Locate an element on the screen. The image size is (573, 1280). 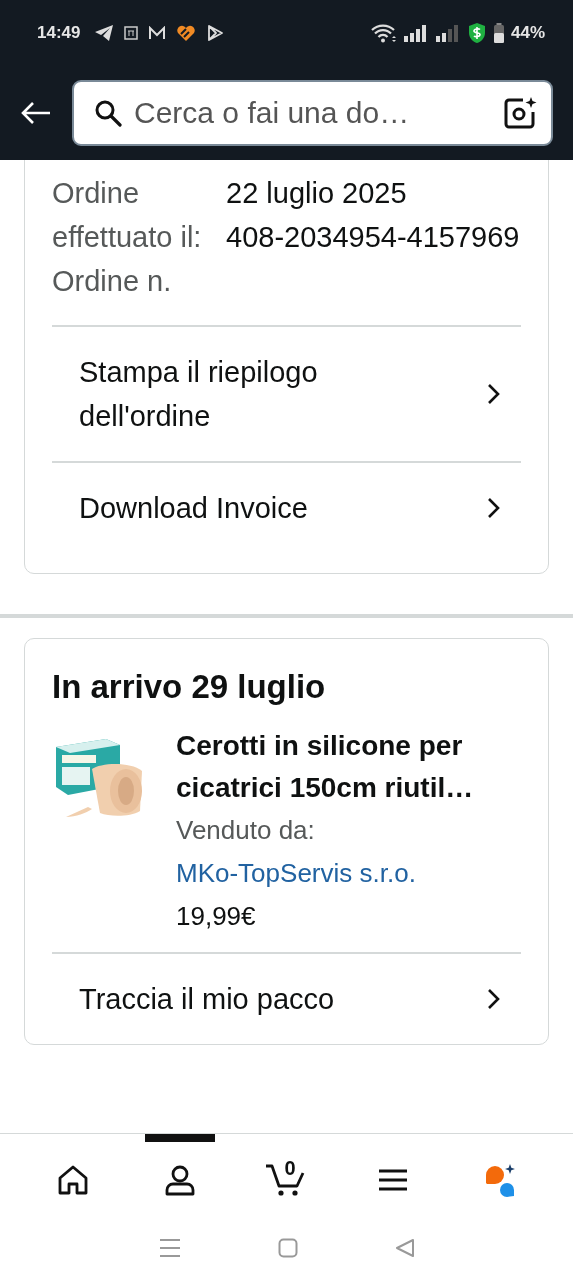
seller-label: Venduto da: is located at coordinates (245, 830).